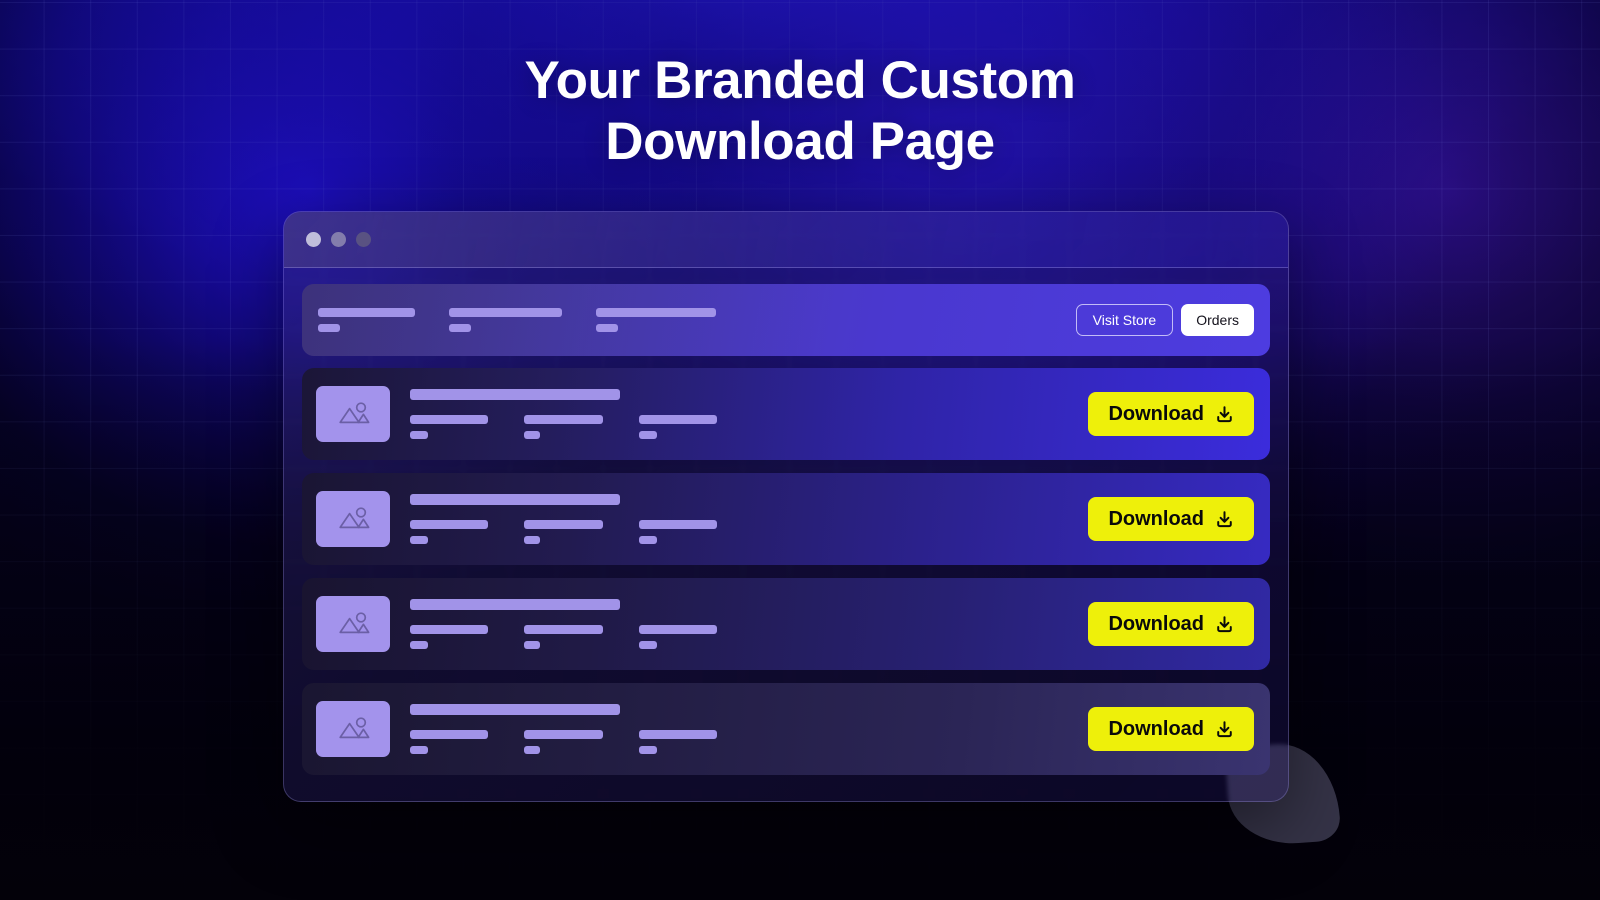  What do you see at coordinates (800, 80) in the screenshot?
I see `page-title-line-1: Your Branded Custom` at bounding box center [800, 80].